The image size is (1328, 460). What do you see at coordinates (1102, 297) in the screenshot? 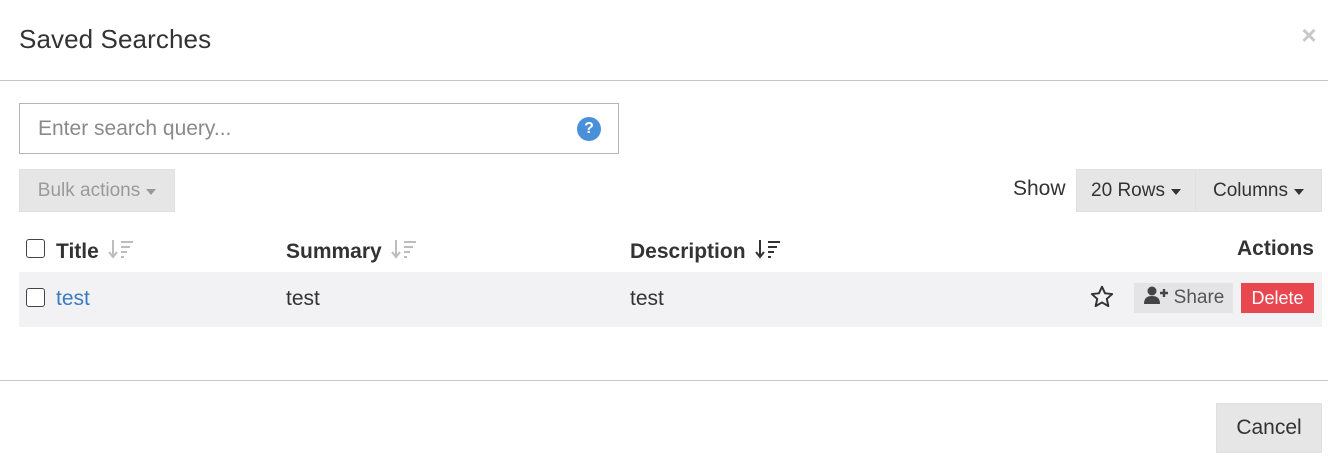
I see `star-icon` at bounding box center [1102, 297].